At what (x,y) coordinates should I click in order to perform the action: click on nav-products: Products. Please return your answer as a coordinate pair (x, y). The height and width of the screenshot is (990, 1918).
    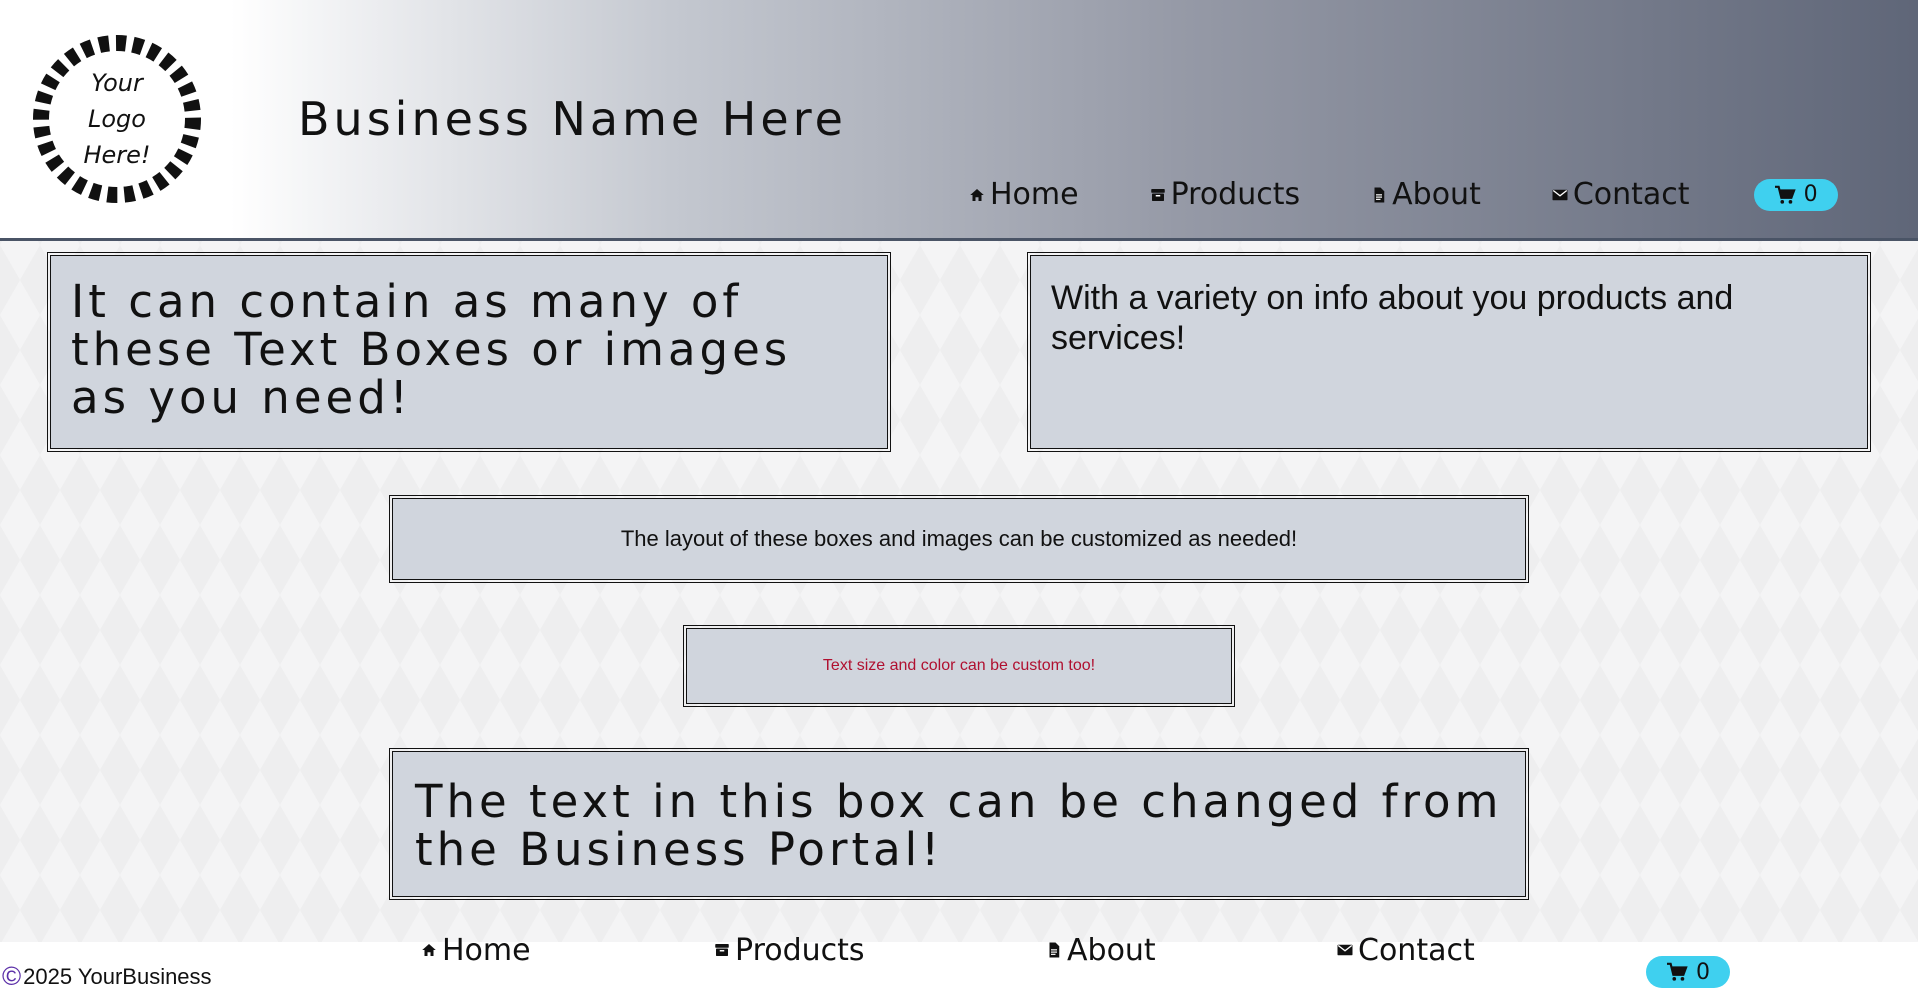
    Looking at the image, I should click on (1225, 194).